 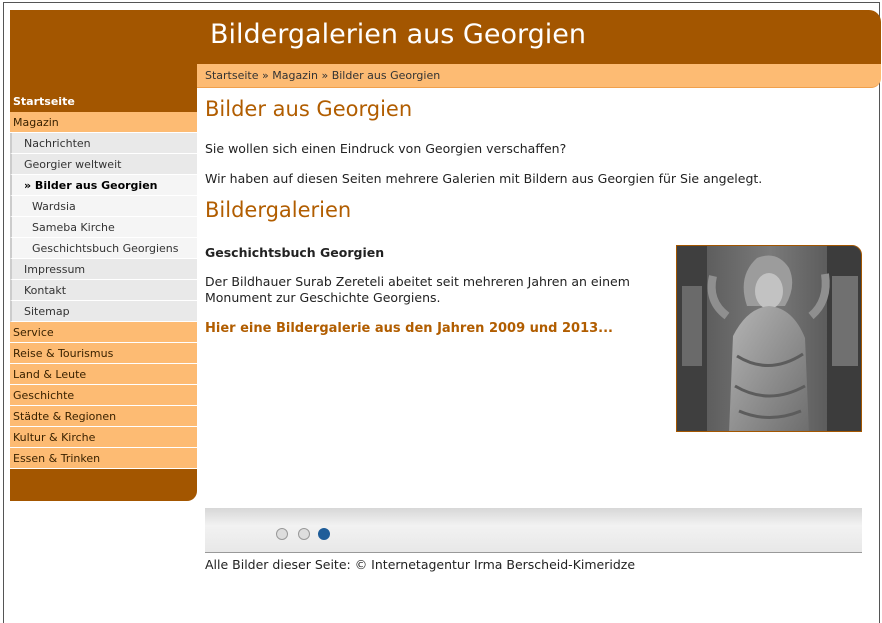 What do you see at coordinates (103, 206) in the screenshot?
I see `sidebar-item-wardsia: Wardsia` at bounding box center [103, 206].